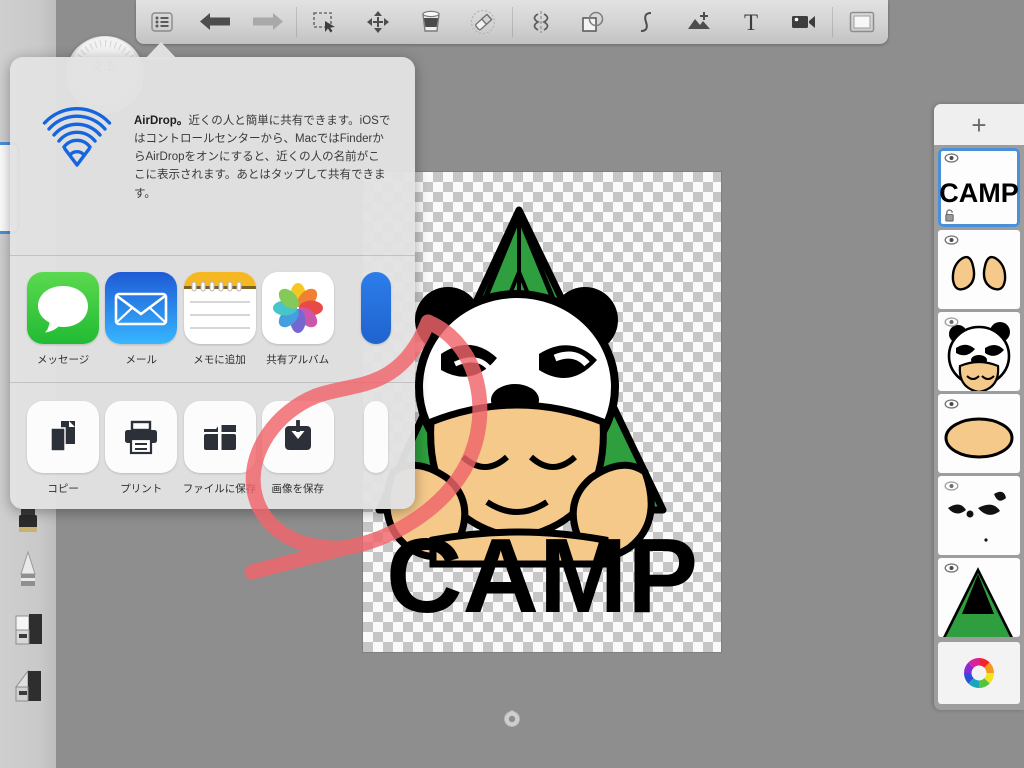  What do you see at coordinates (375, 307) in the screenshot?
I see `more-app-icon` at bounding box center [375, 307].